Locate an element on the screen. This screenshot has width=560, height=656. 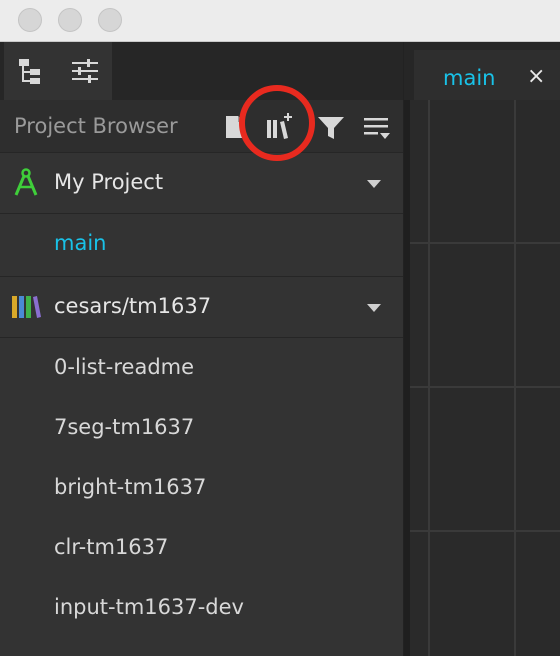
sidebar-toolbar is located at coordinates (201, 71).